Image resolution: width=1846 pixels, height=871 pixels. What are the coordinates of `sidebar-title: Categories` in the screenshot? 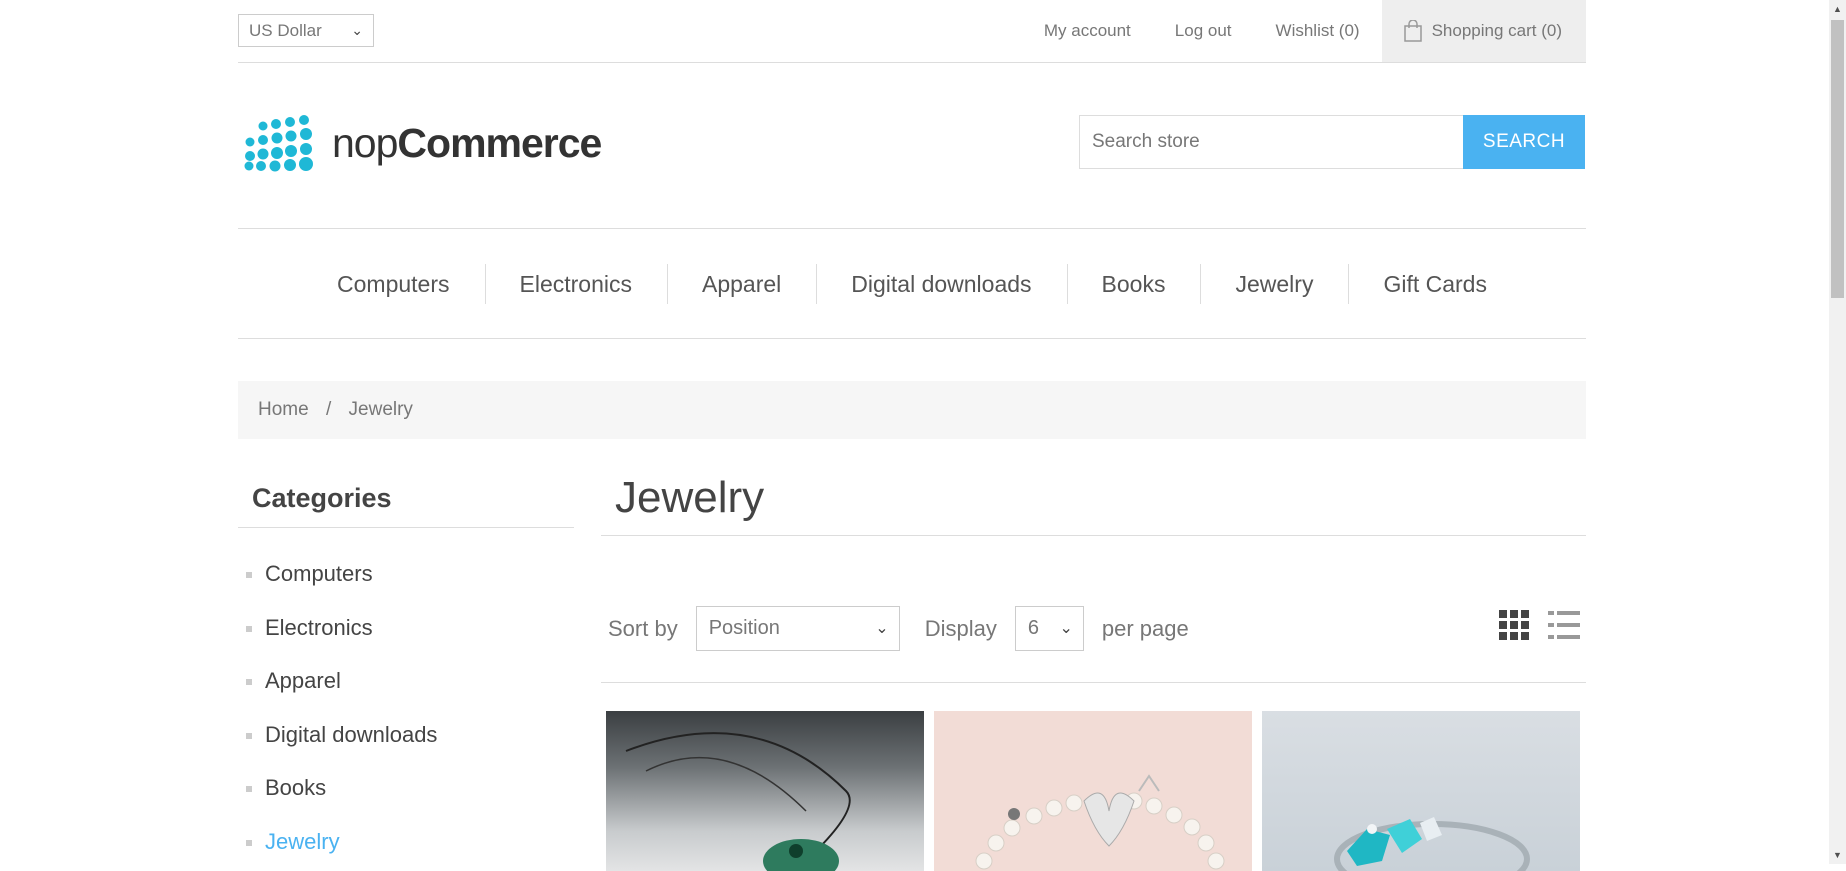 It's located at (406, 499).